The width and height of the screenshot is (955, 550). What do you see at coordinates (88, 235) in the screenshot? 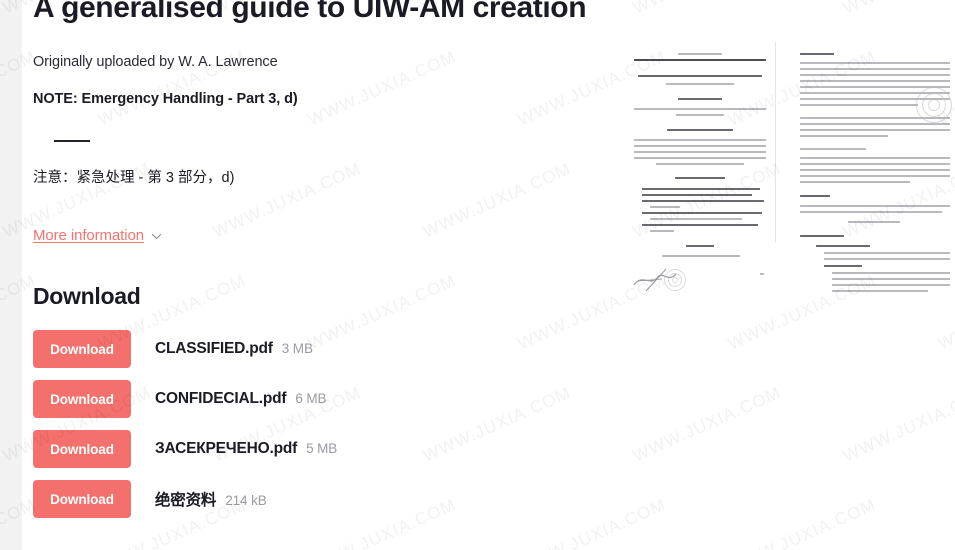
I see `more-information-label: More information` at bounding box center [88, 235].